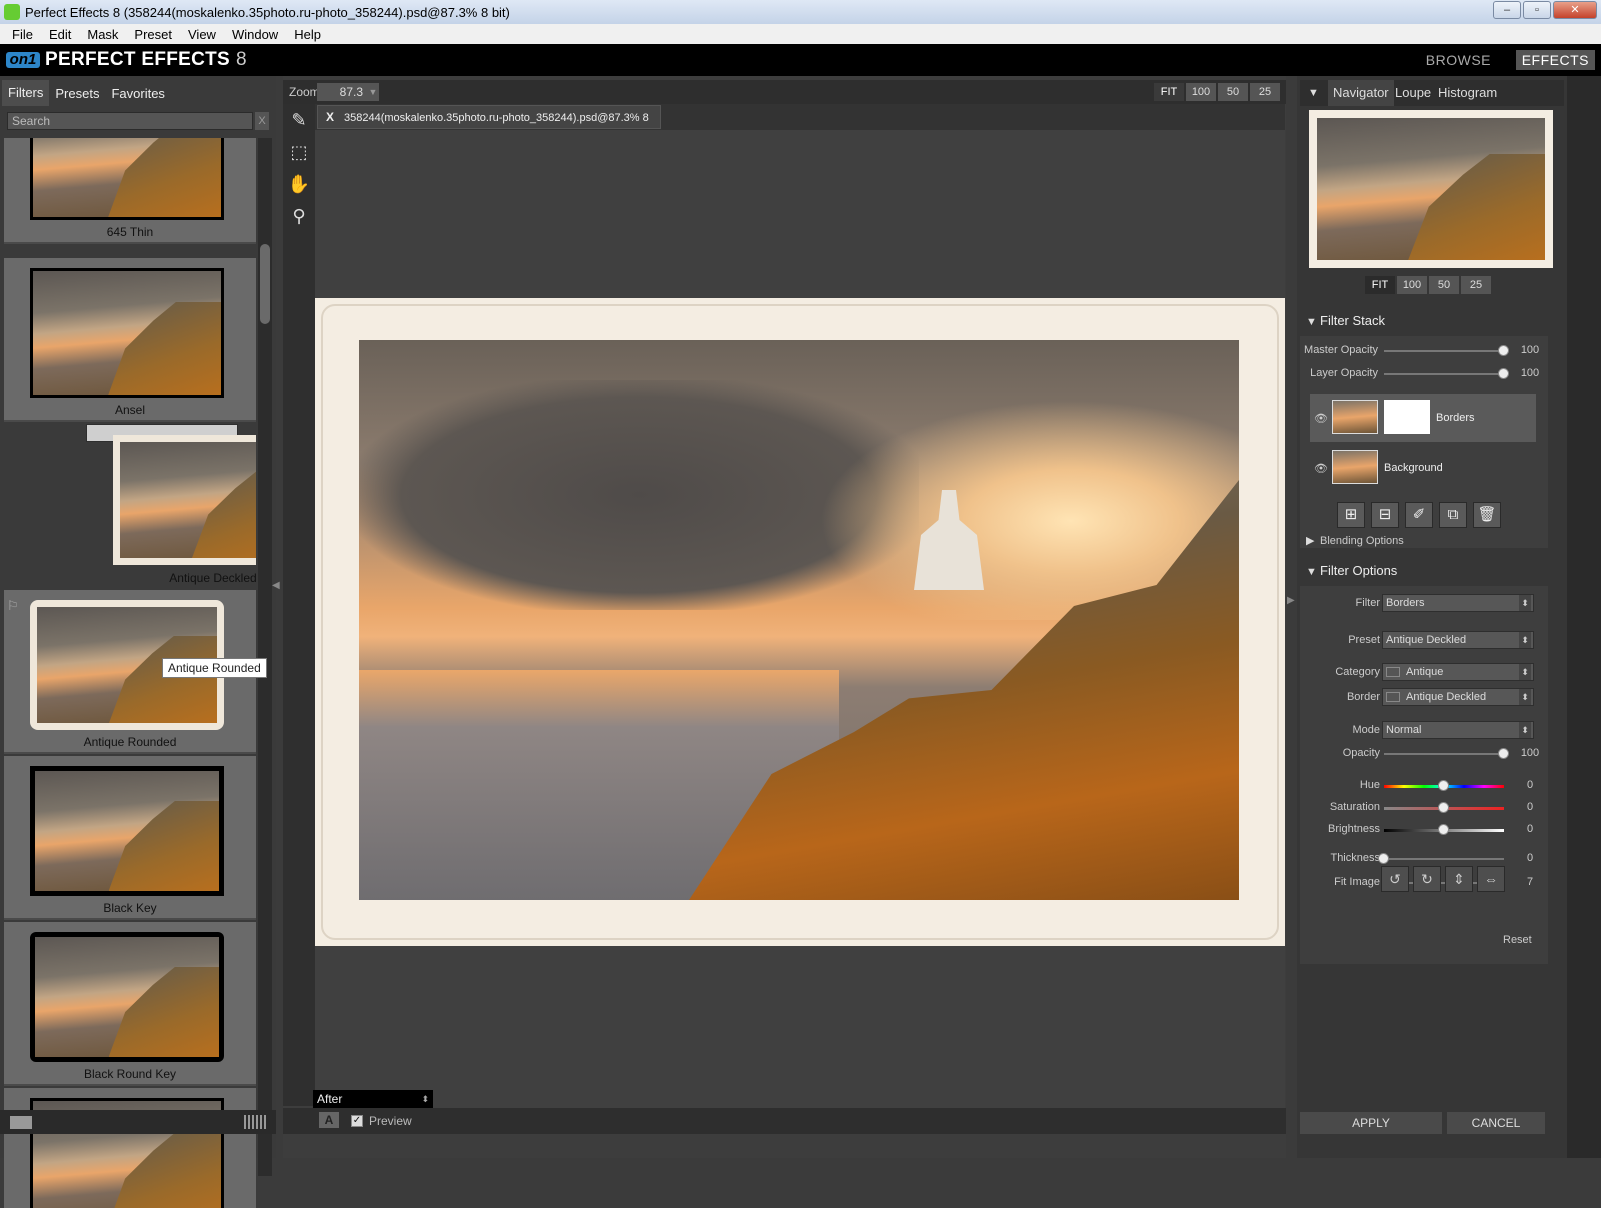 This screenshot has width=1601, height=1208. I want to click on cancel-button: CANCEL, so click(1496, 1123).